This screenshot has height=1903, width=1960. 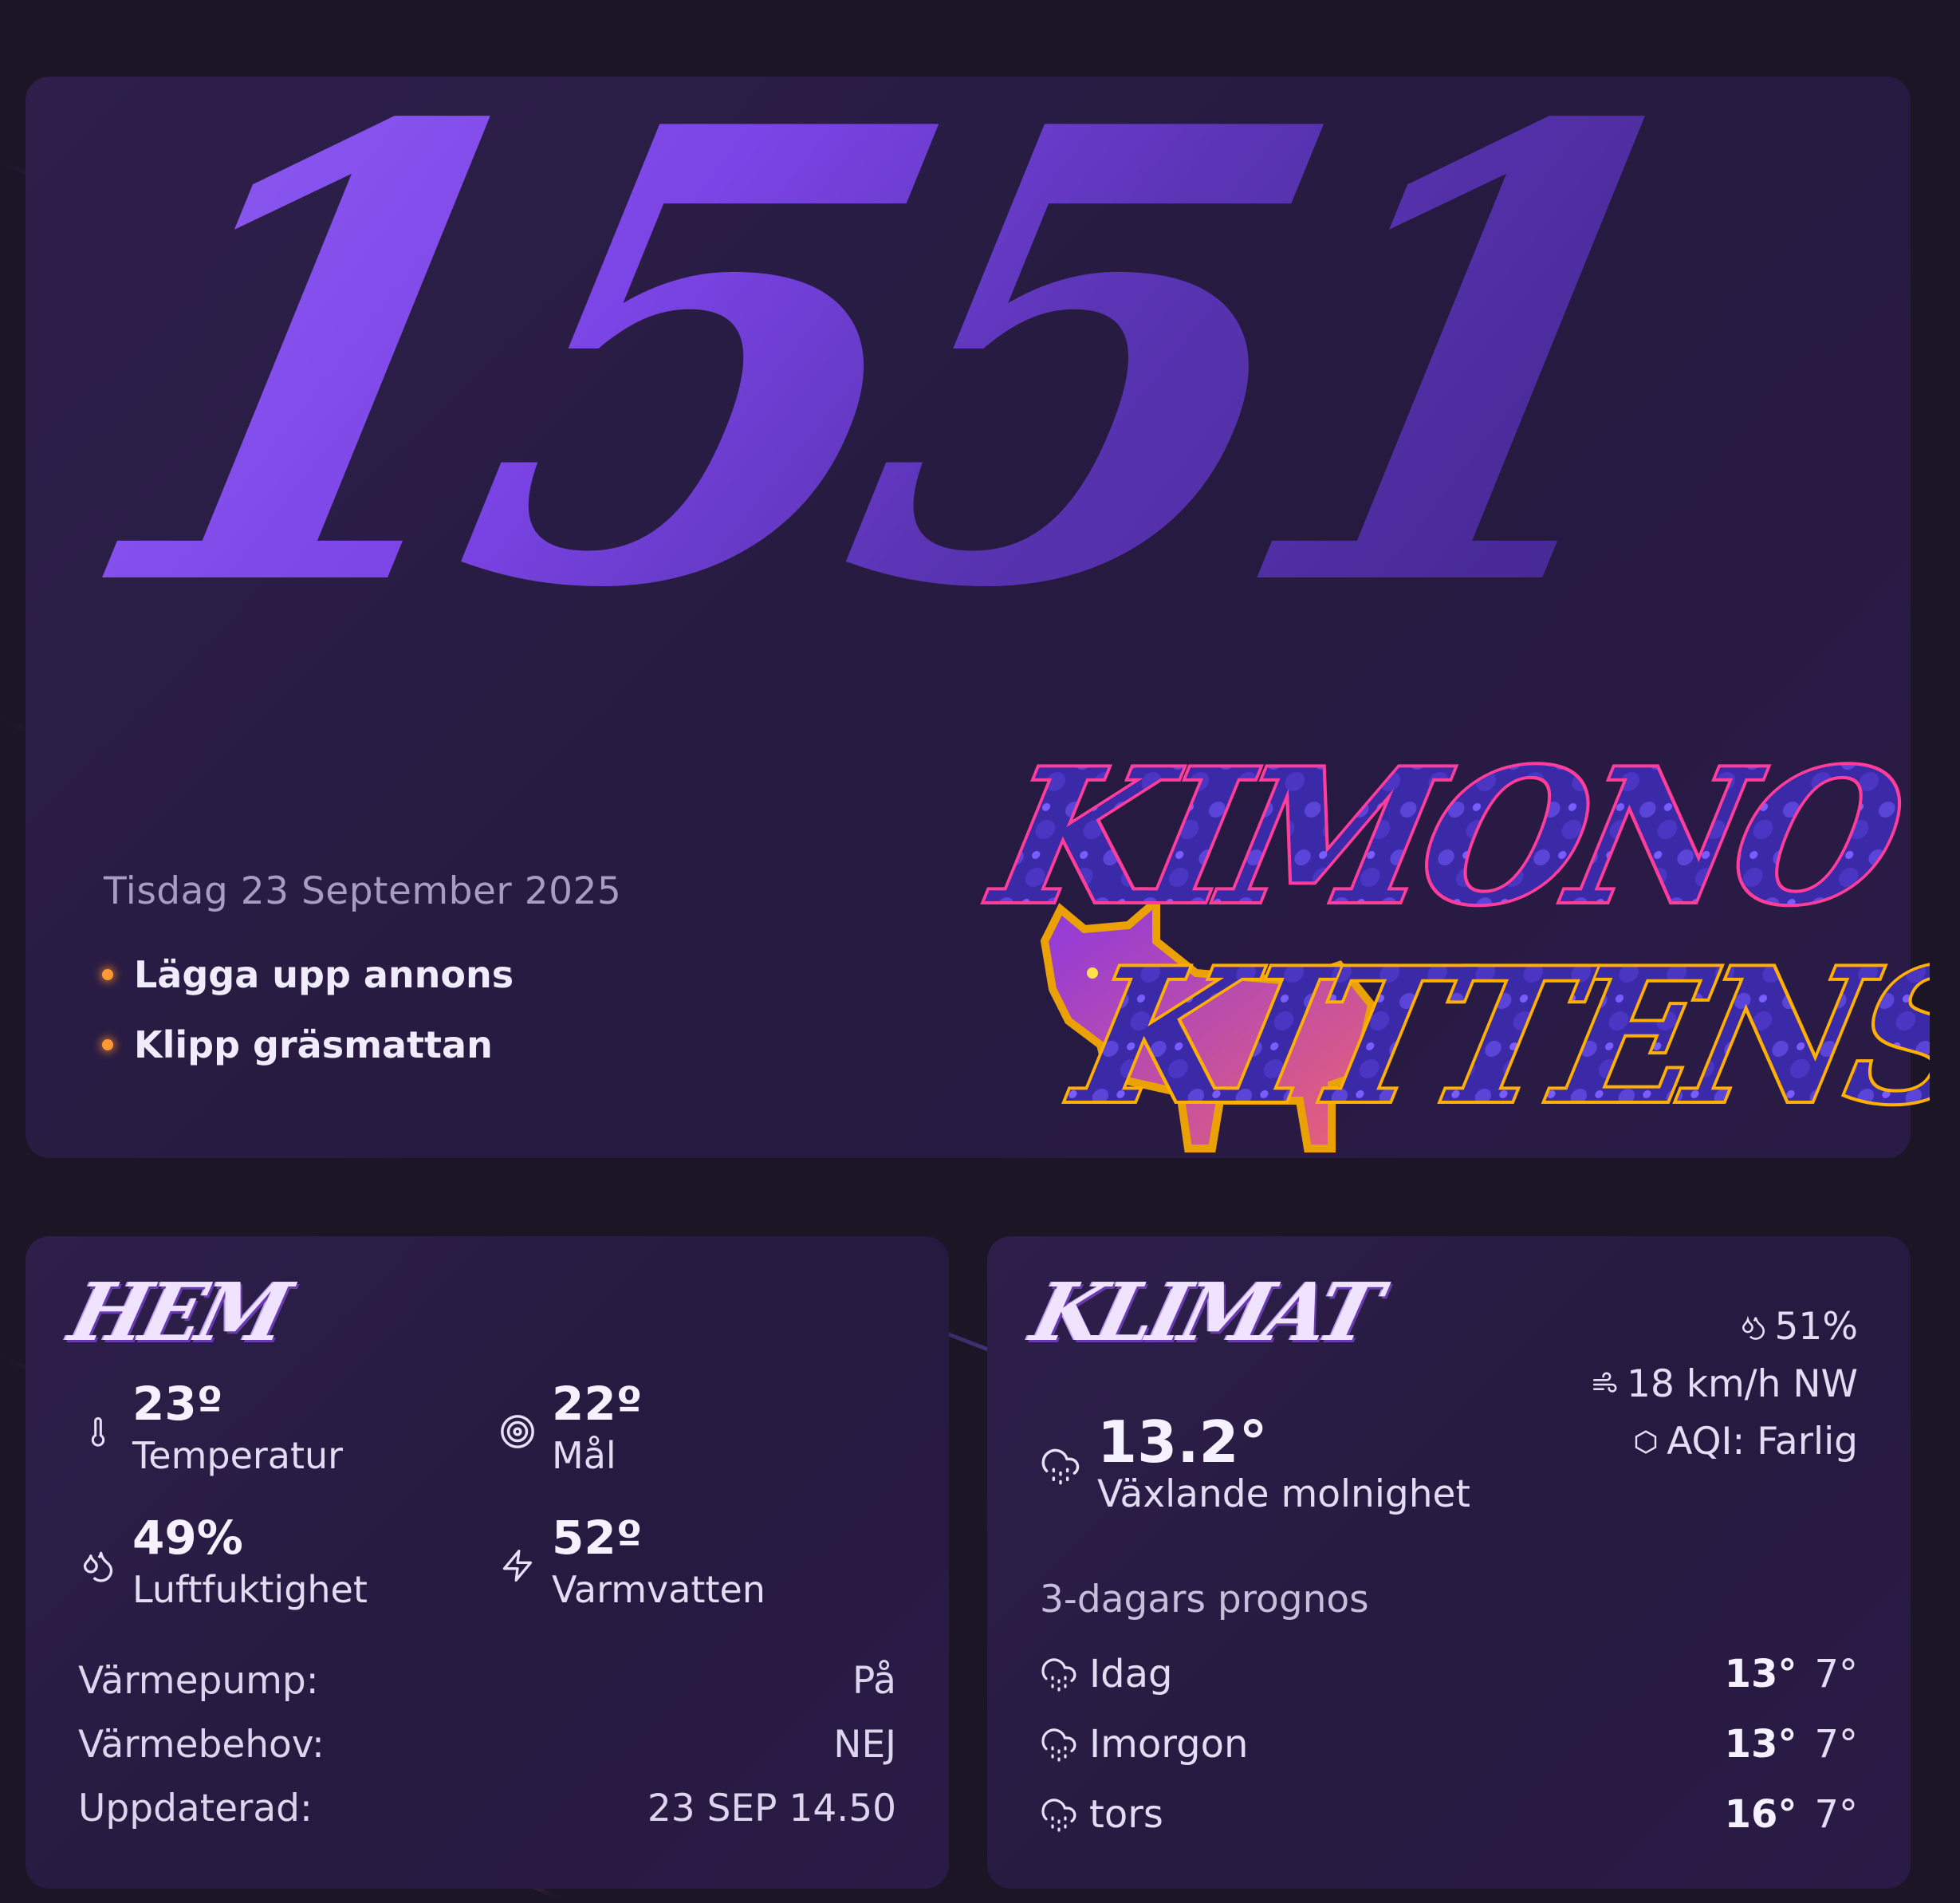 I want to click on temperature-label: Temperatur, so click(x=238, y=1455).